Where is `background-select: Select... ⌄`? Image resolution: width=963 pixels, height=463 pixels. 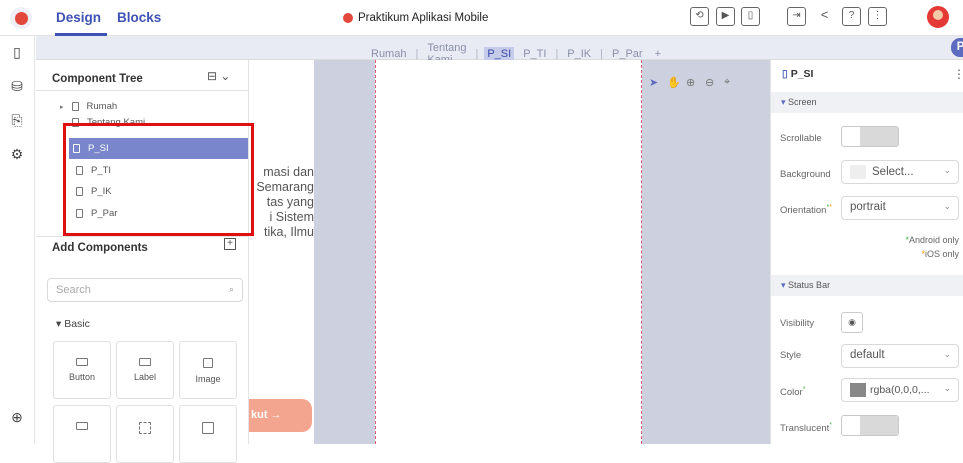
background-select: Select... ⌄ is located at coordinates (900, 172).